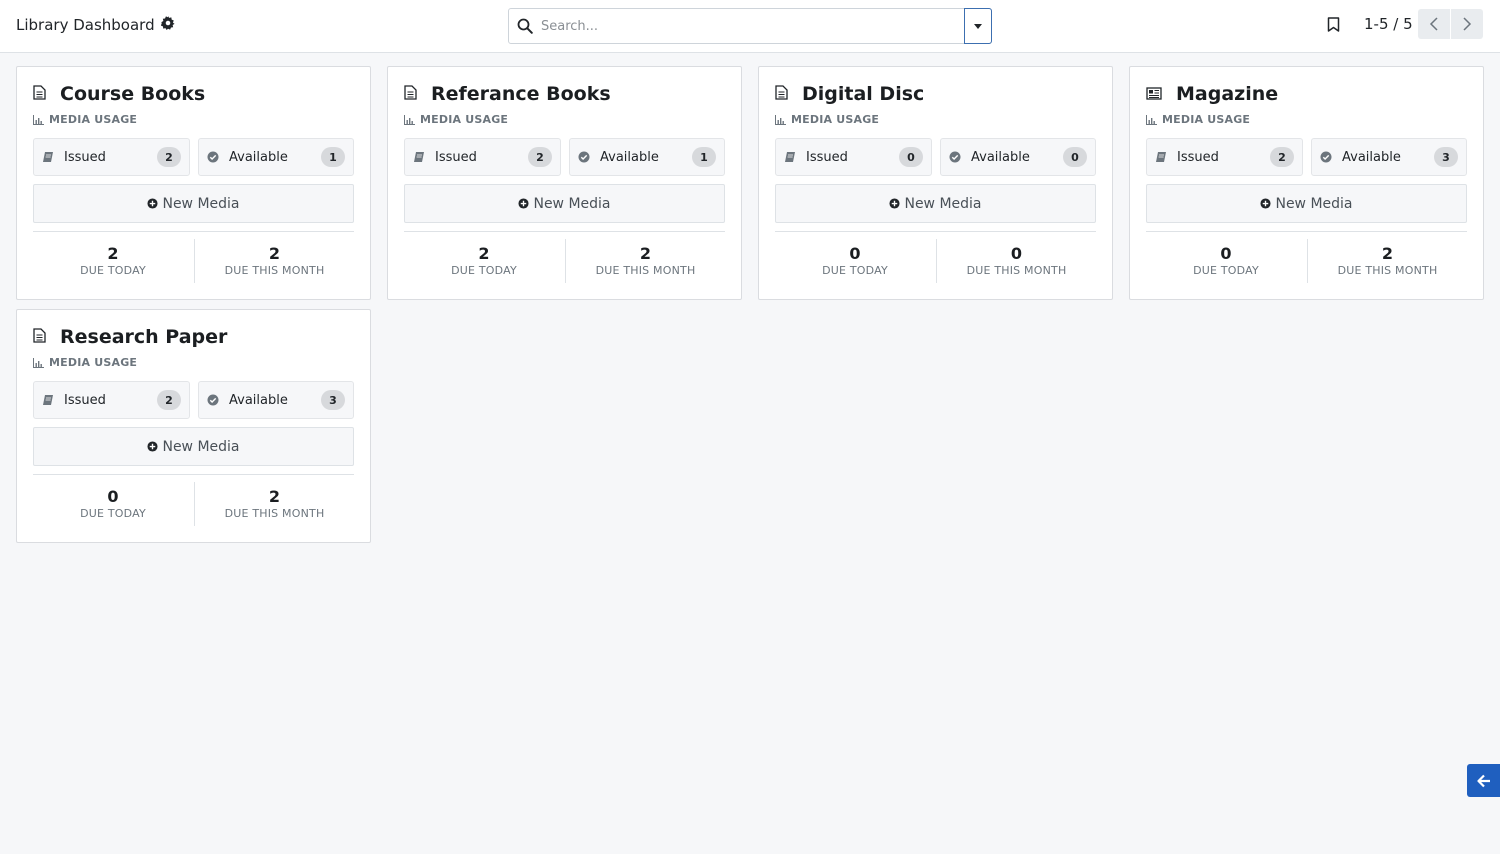 The image size is (1500, 854). I want to click on back-button, so click(1483, 780).